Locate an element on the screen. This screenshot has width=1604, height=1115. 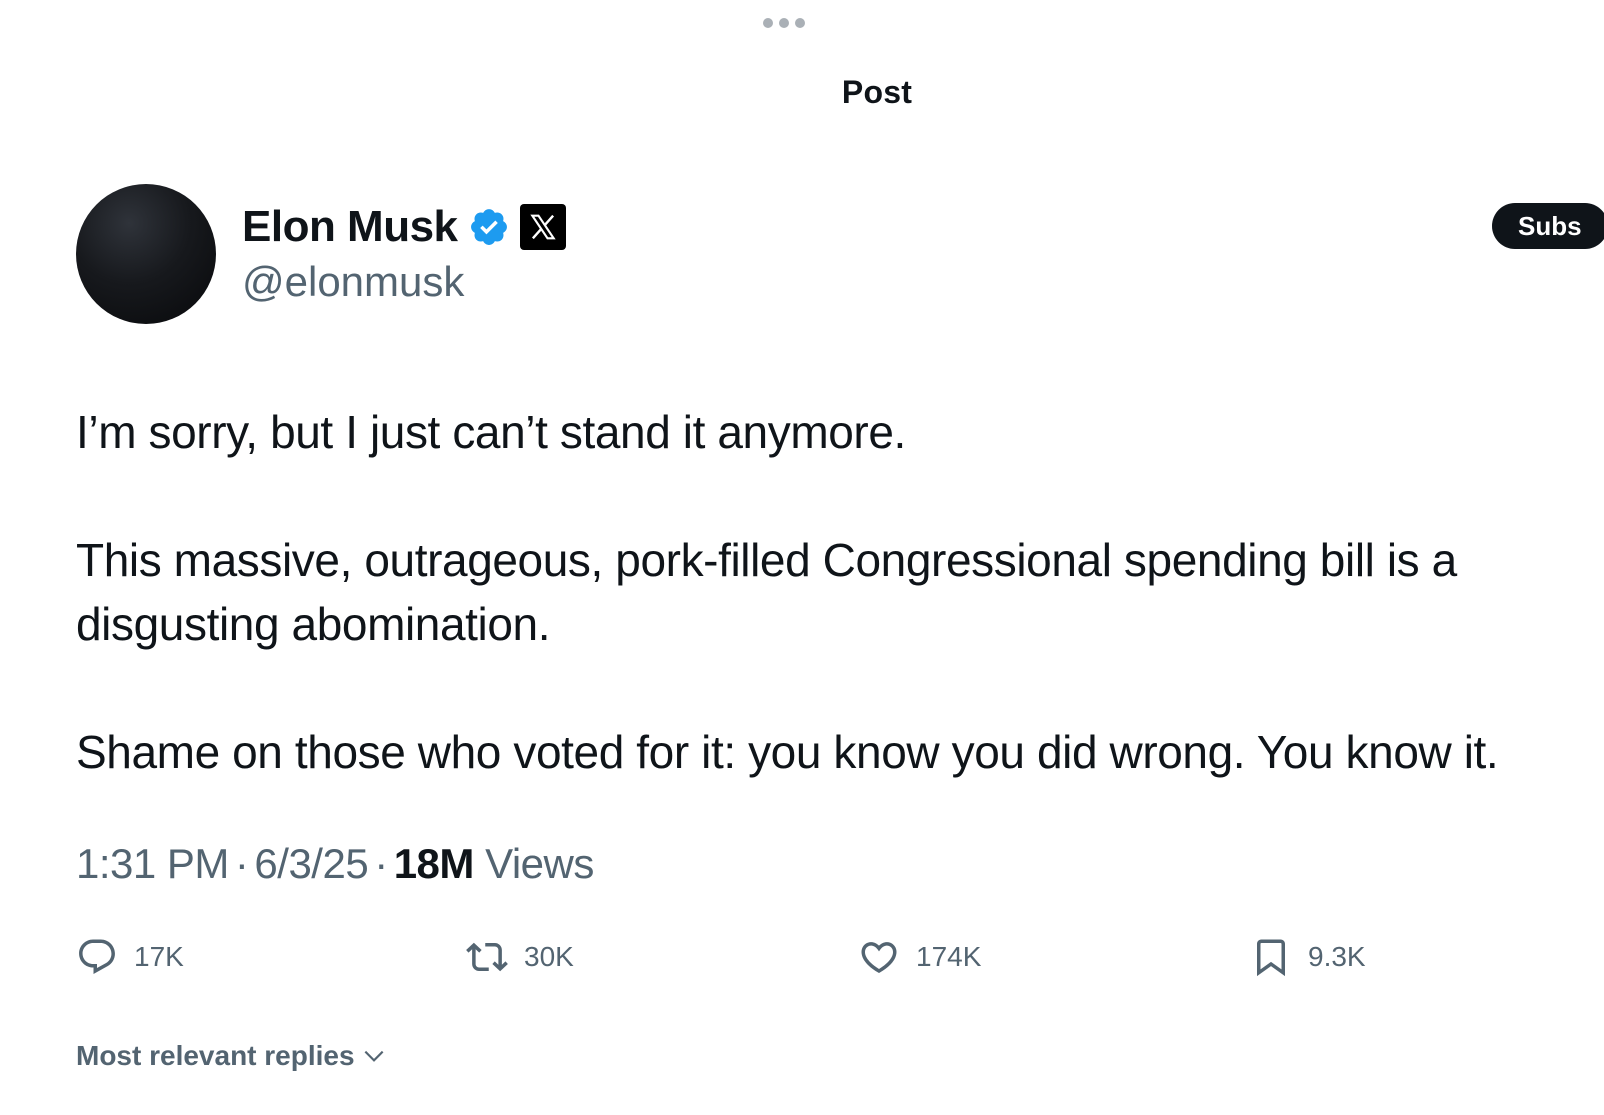
like-button: 174K is located at coordinates (919, 957).